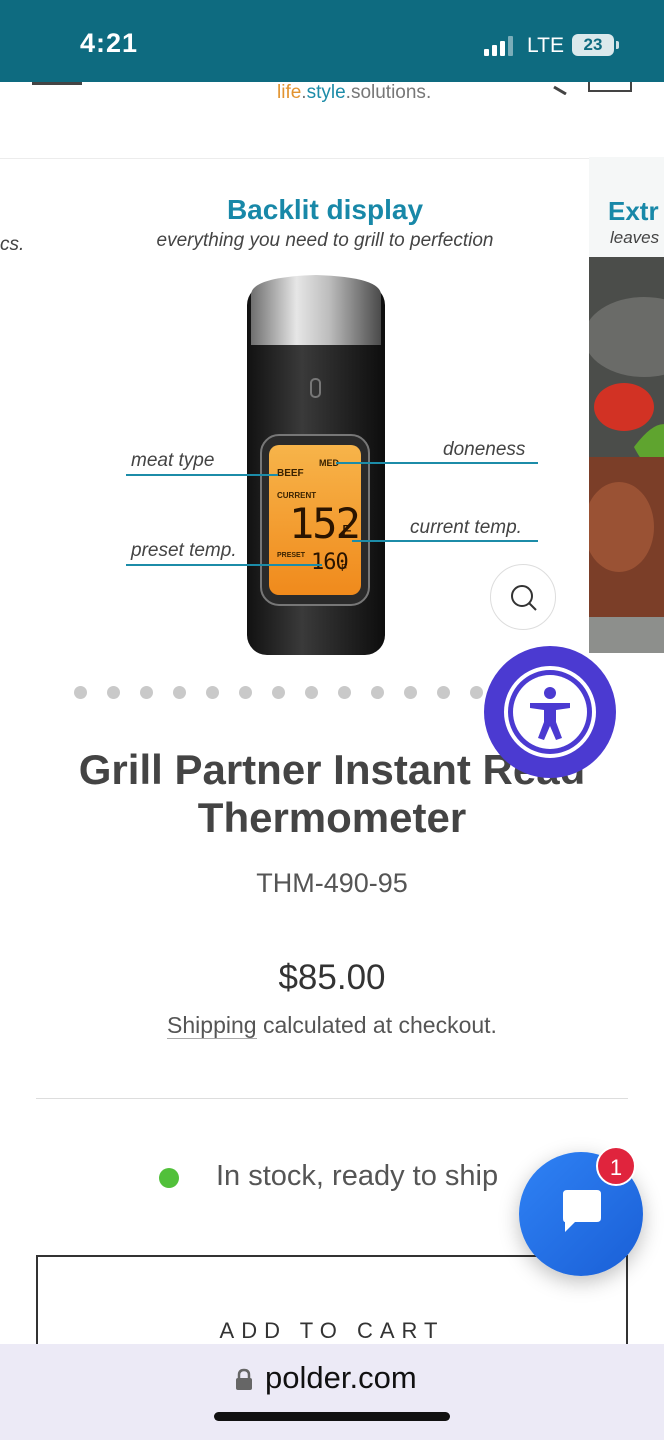 The height and width of the screenshot is (1440, 664). I want to click on network-label: LTE, so click(545, 45).